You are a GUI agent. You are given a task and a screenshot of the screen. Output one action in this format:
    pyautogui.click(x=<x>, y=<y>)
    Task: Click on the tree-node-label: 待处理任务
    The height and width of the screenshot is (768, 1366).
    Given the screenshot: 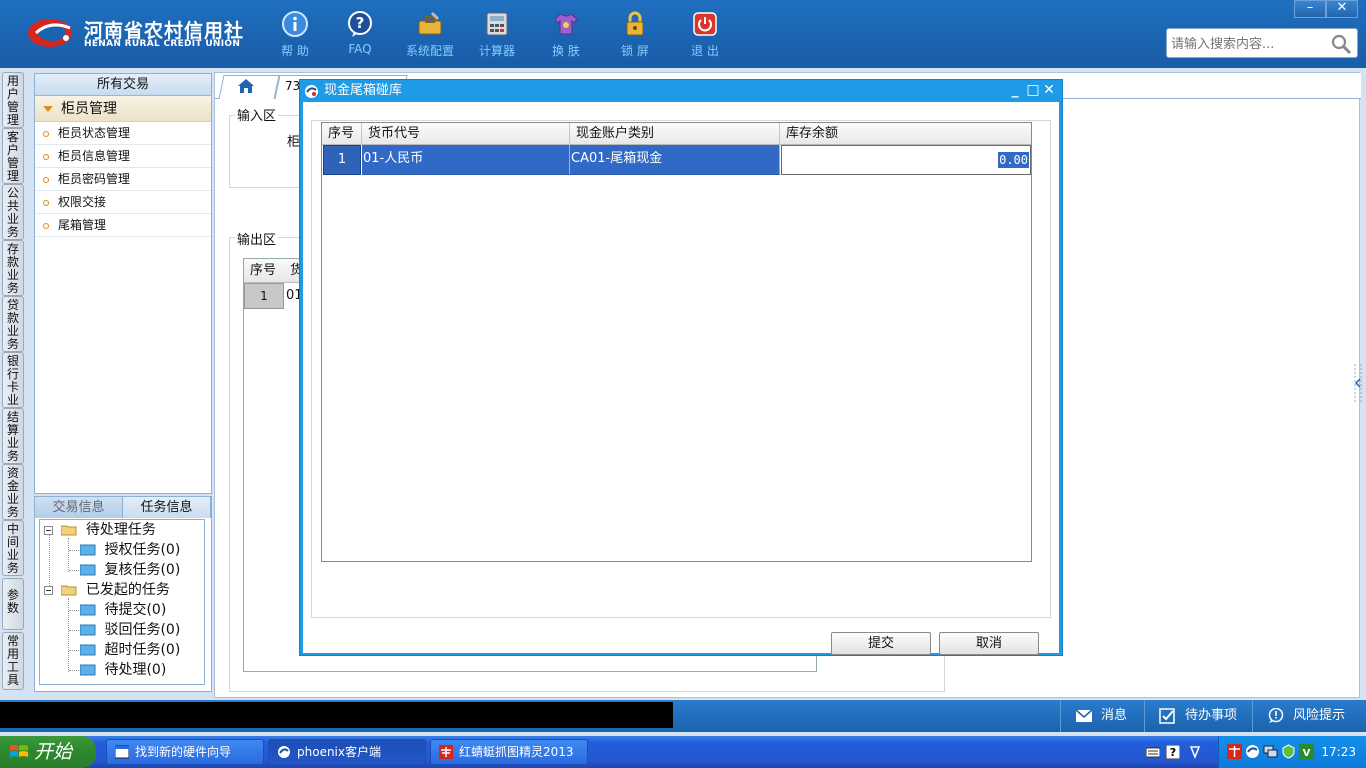 What is the action you would take?
    pyautogui.click(x=120, y=530)
    